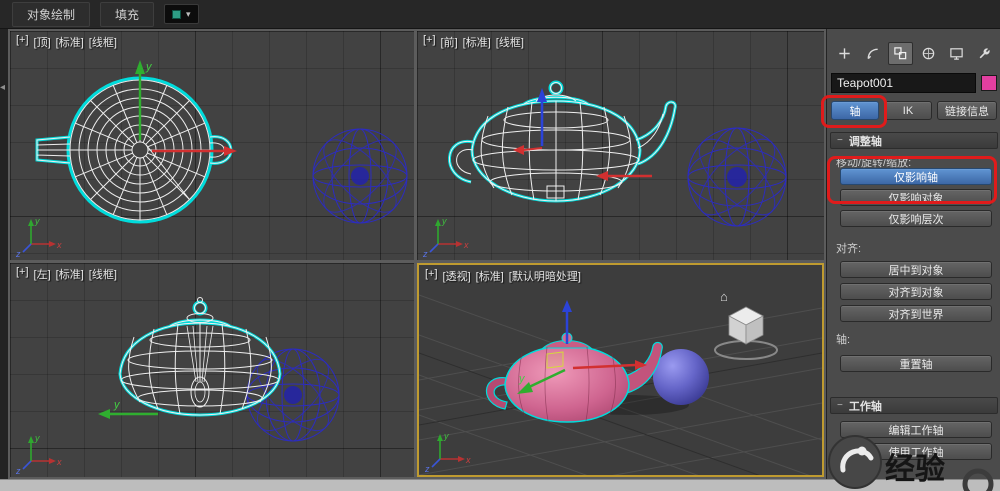 The image size is (1000, 491). I want to click on rollout-title: 工作轴, so click(865, 406).